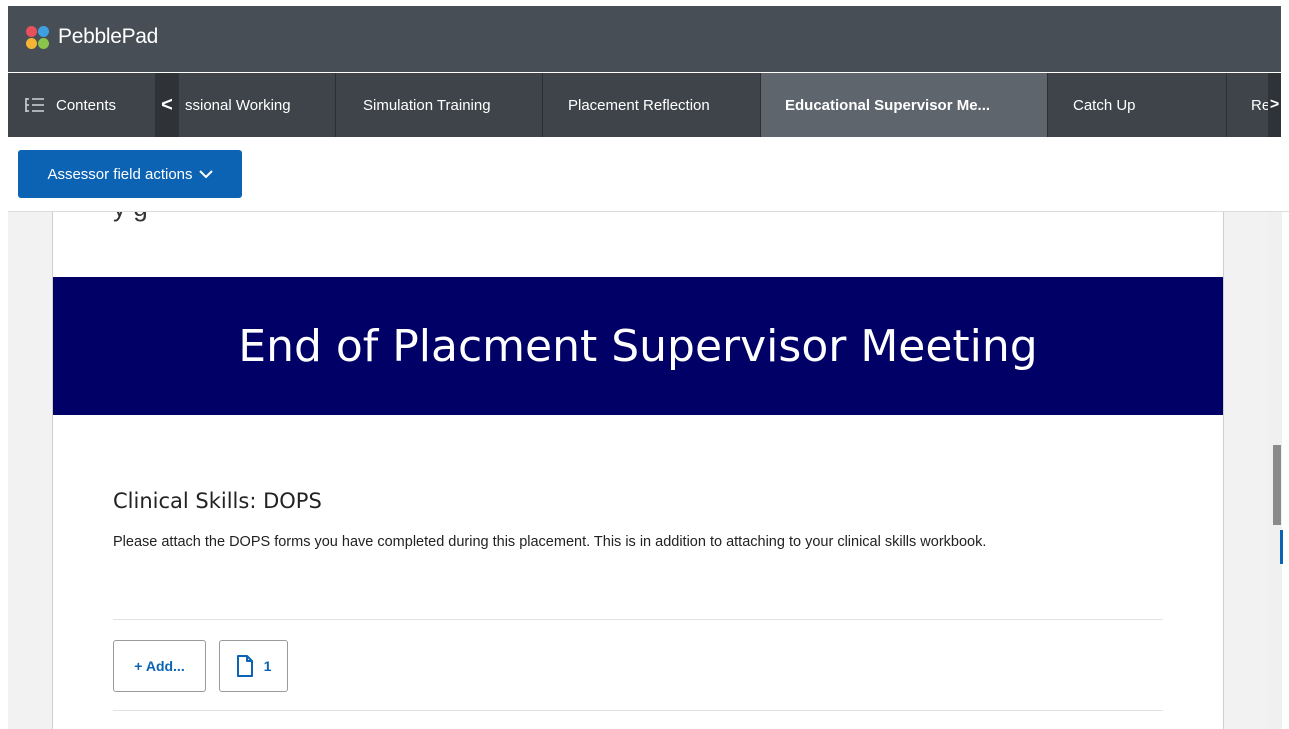 The image size is (1289, 729). I want to click on tab-simulation-training: Simulation Training, so click(439, 105).